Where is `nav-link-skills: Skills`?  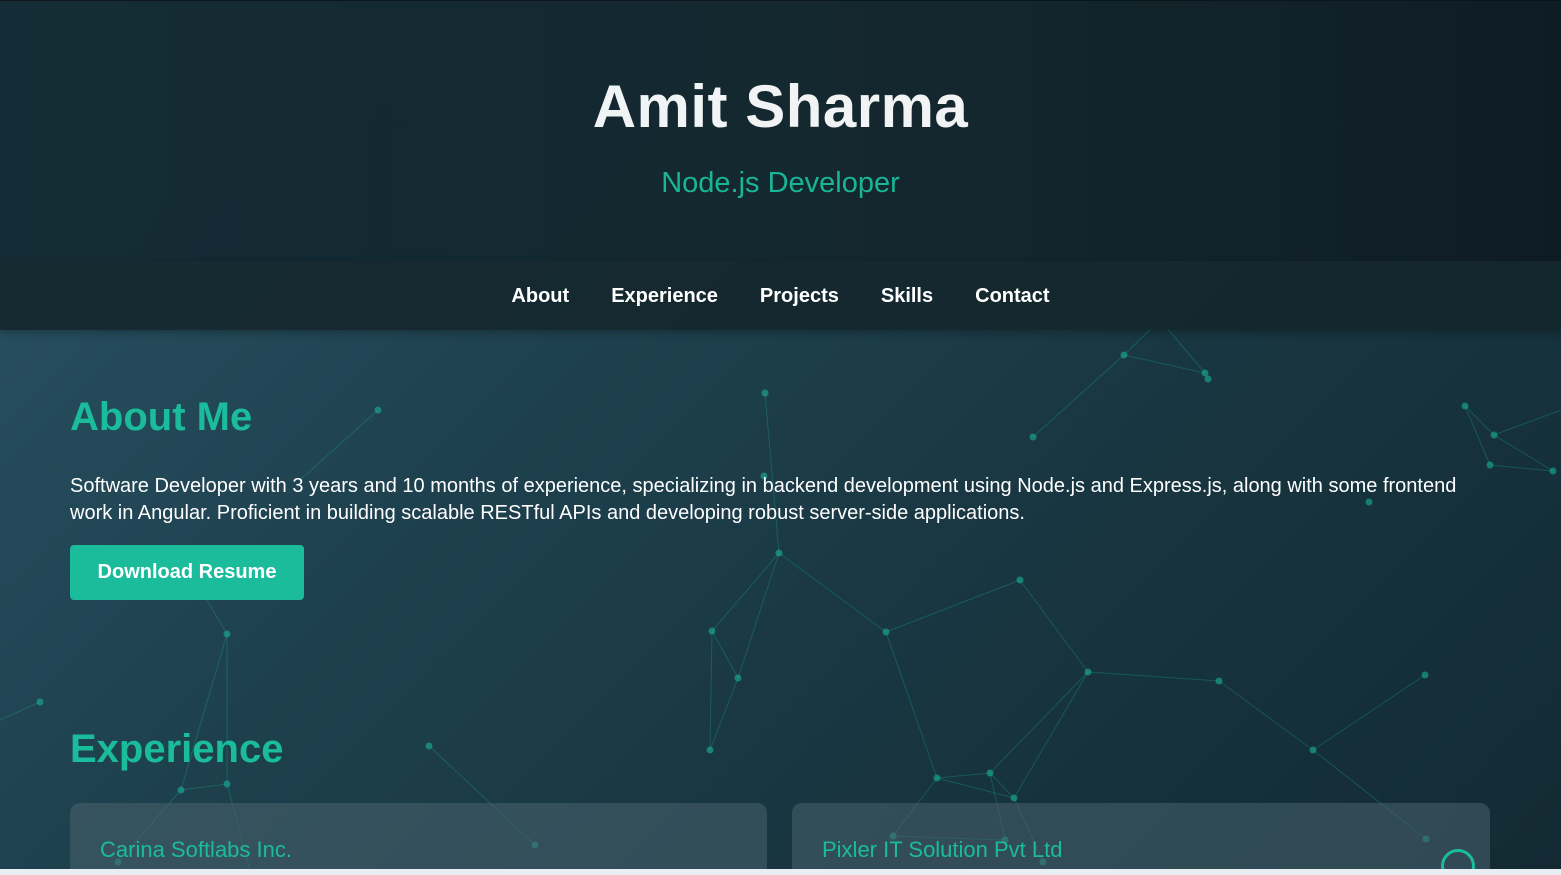
nav-link-skills: Skills is located at coordinates (907, 296).